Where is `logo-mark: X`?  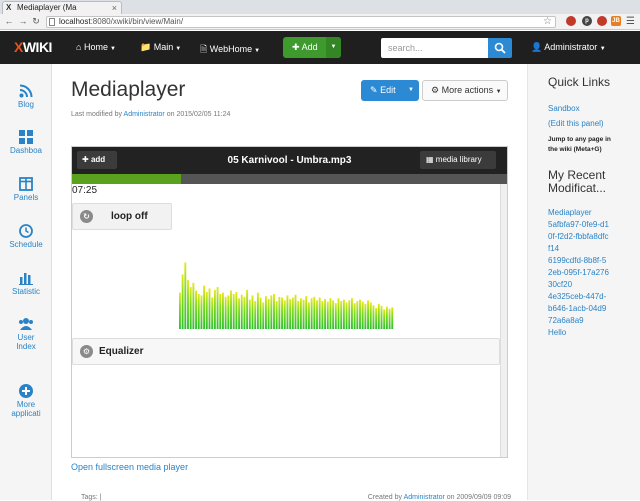
logo-mark: X is located at coordinates (18, 47).